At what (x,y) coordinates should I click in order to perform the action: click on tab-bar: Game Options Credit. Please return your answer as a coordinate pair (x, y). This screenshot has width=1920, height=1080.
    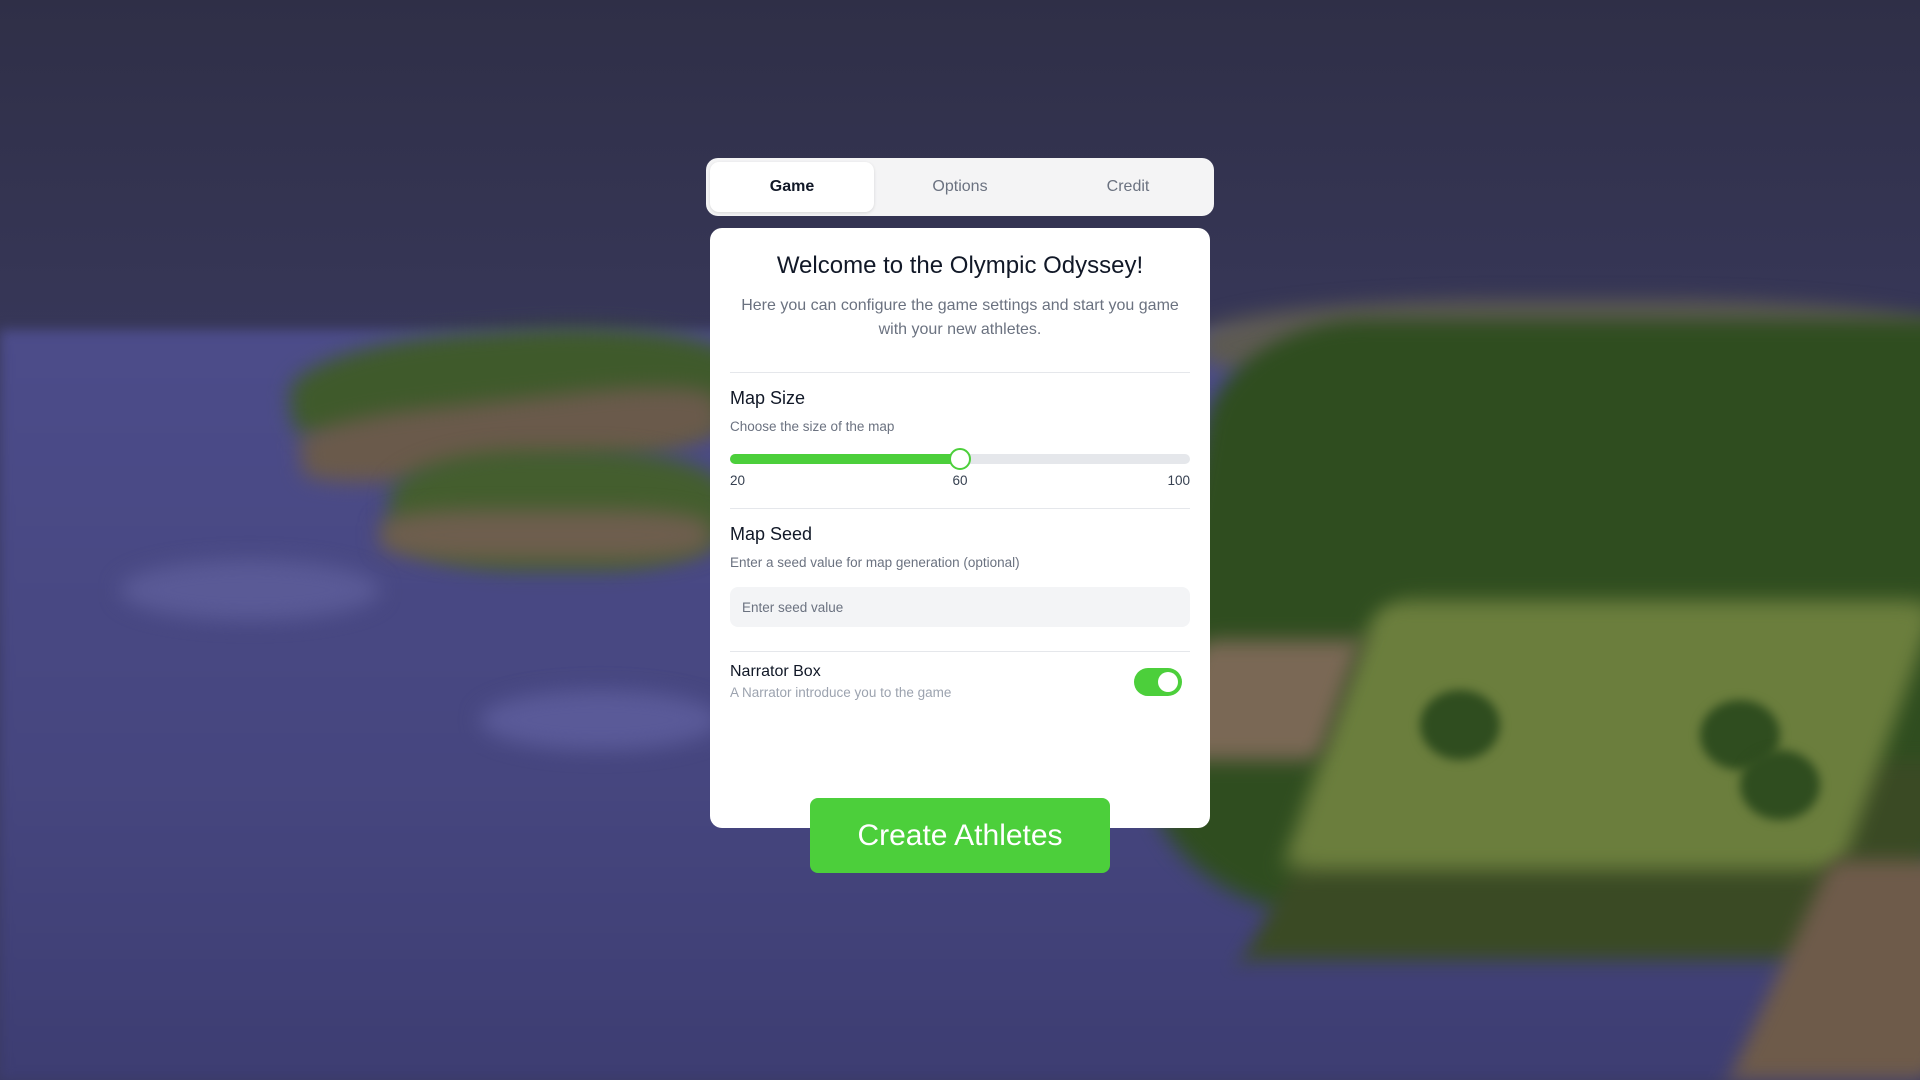
    Looking at the image, I should click on (960, 187).